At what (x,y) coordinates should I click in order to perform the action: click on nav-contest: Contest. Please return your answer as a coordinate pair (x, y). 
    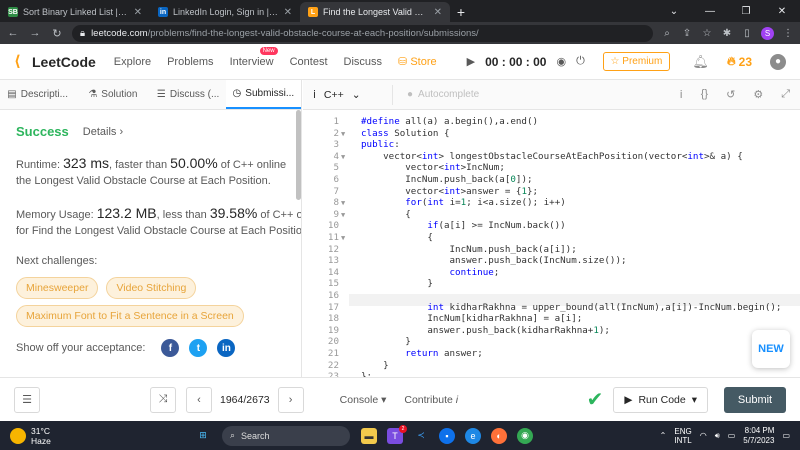
    Looking at the image, I should click on (309, 62).